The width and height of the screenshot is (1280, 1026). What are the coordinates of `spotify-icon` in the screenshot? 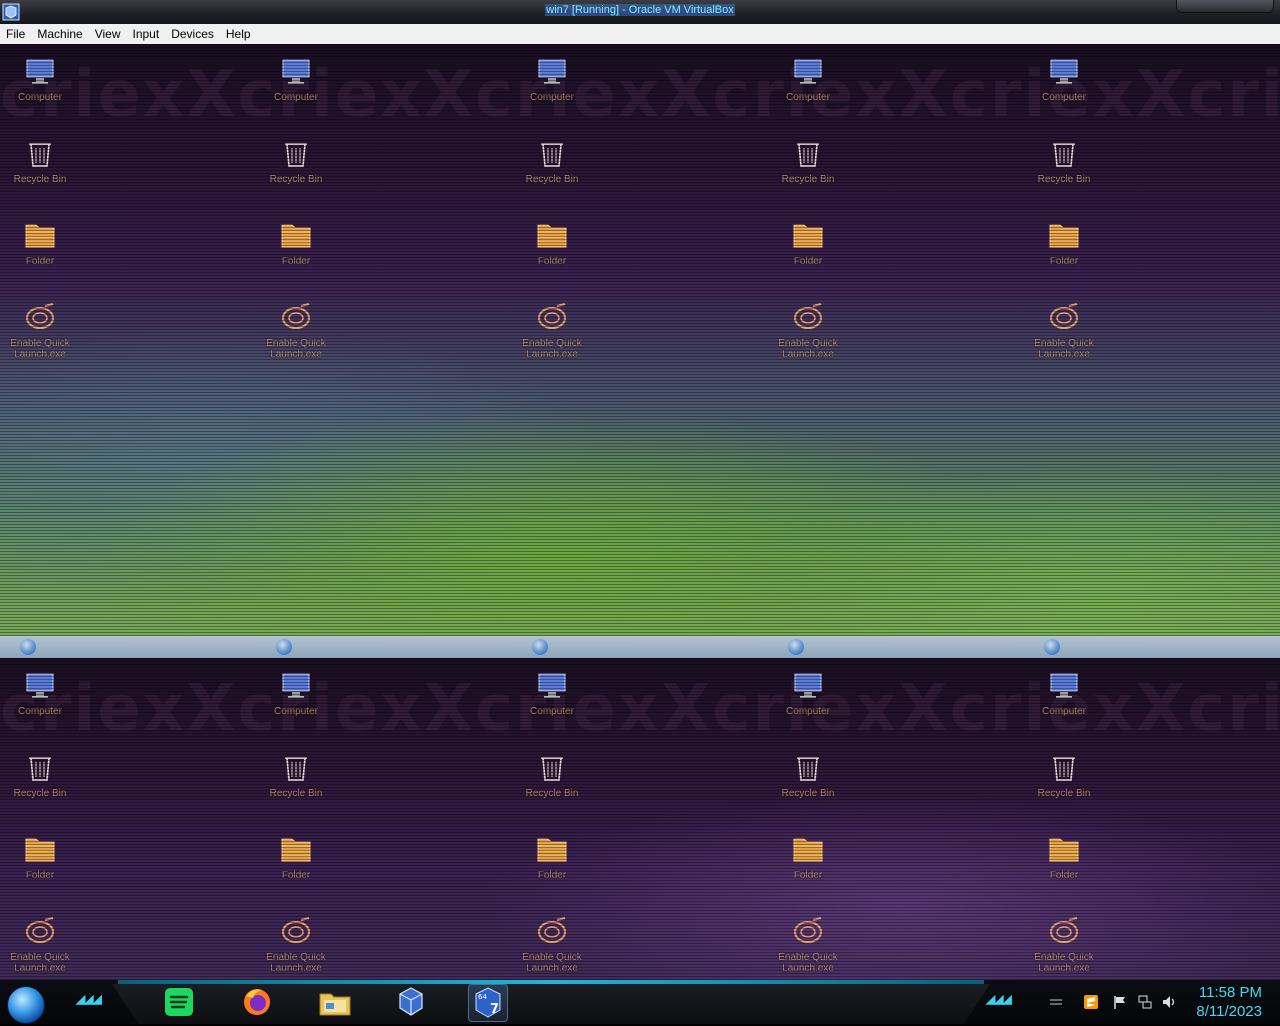 It's located at (179, 1002).